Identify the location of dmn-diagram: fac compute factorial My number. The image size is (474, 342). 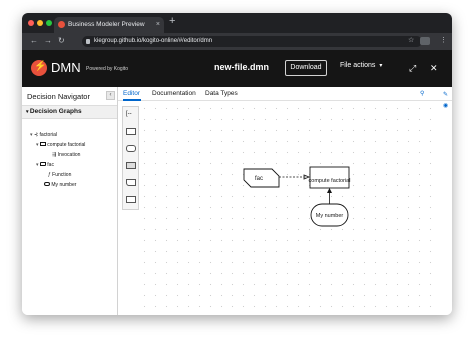
(297, 196).